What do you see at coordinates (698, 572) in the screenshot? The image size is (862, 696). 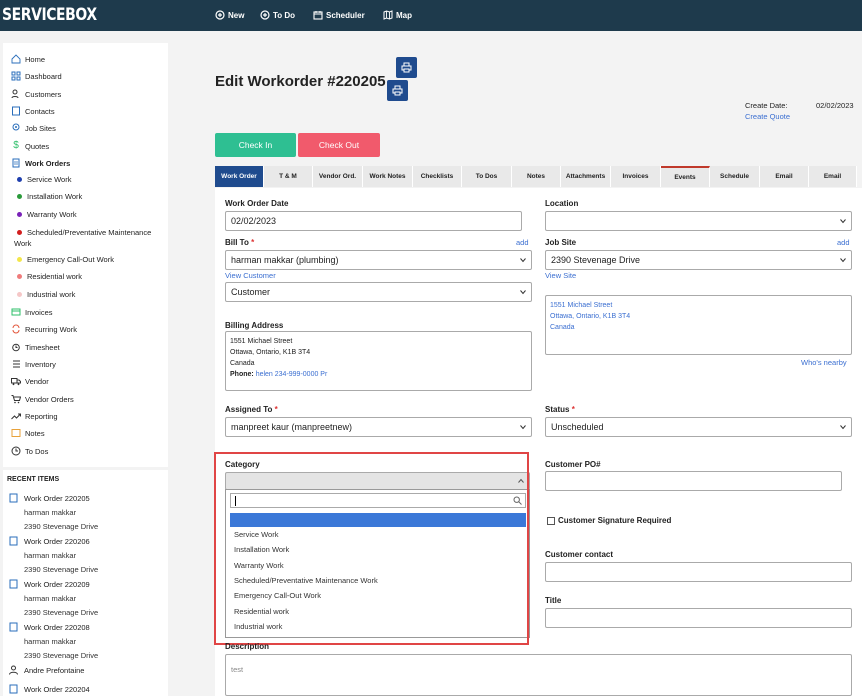 I see `customer-contact-input` at bounding box center [698, 572].